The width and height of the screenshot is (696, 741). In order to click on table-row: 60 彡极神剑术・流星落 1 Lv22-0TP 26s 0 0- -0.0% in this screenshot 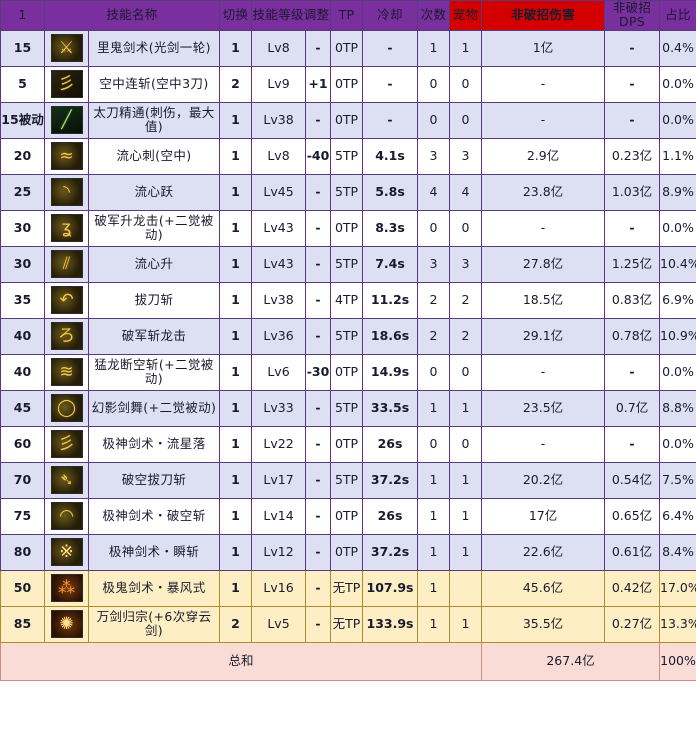, I will do `click(348, 444)`.